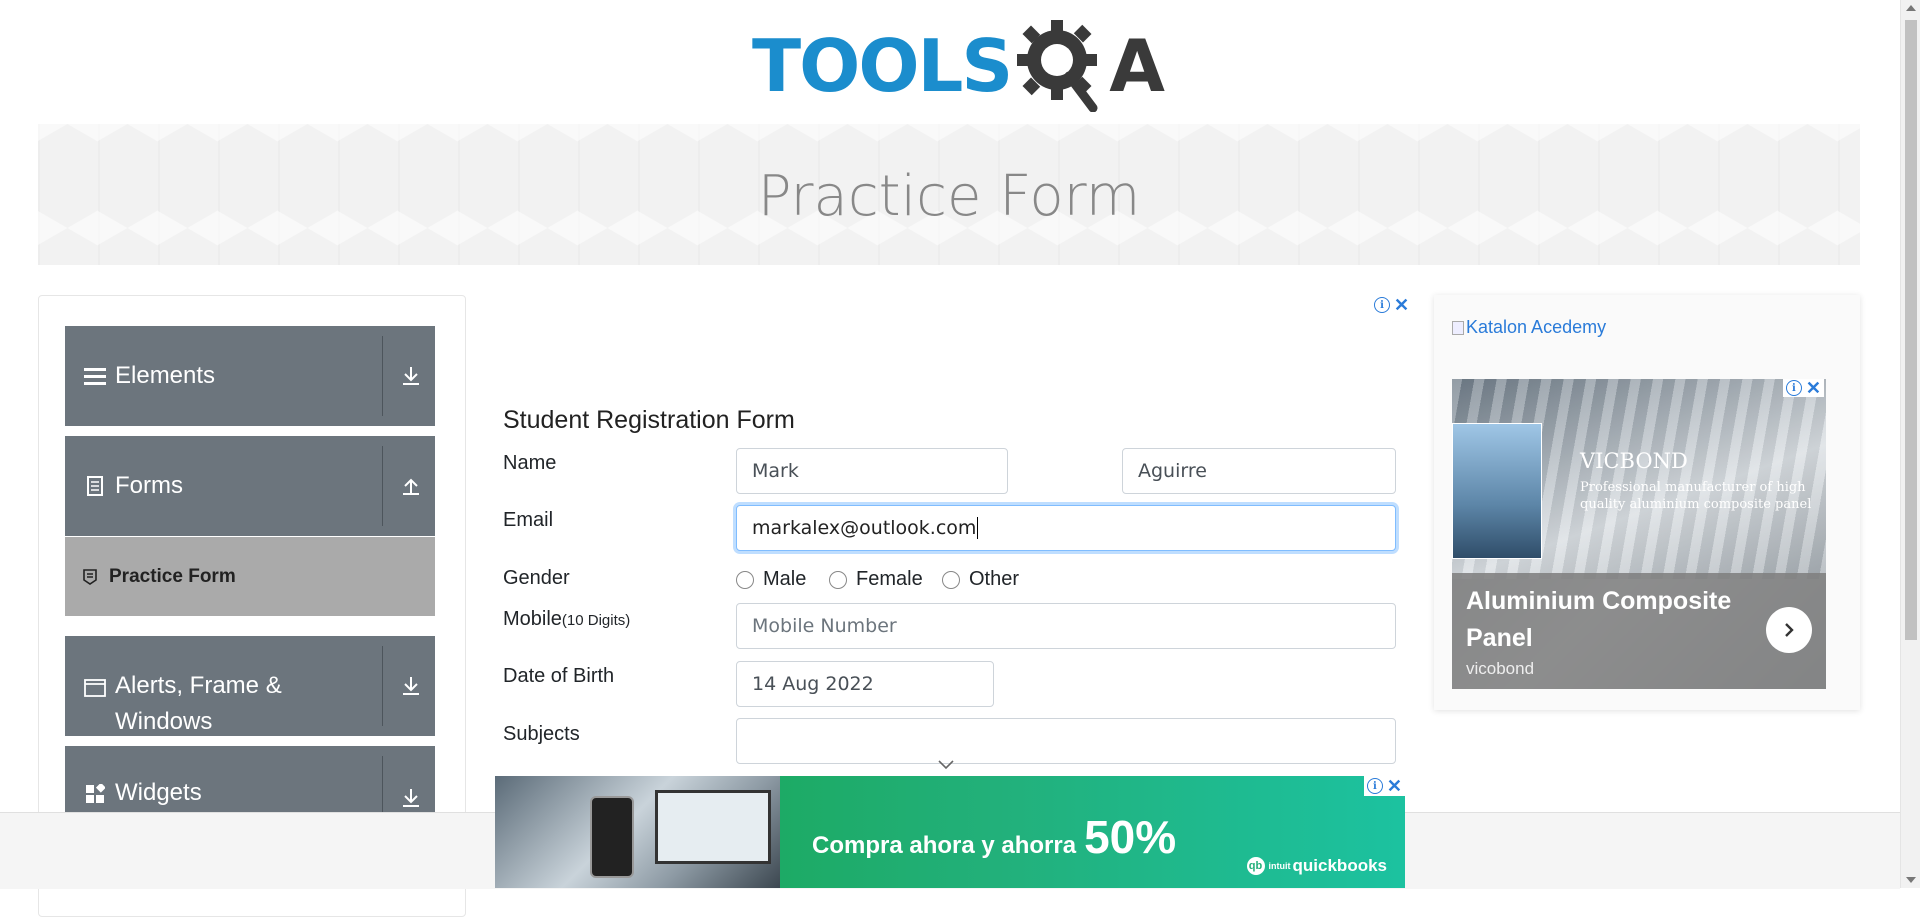 Image resolution: width=1920 pixels, height=917 pixels. I want to click on logo-gear-icon, so click(1061, 65).